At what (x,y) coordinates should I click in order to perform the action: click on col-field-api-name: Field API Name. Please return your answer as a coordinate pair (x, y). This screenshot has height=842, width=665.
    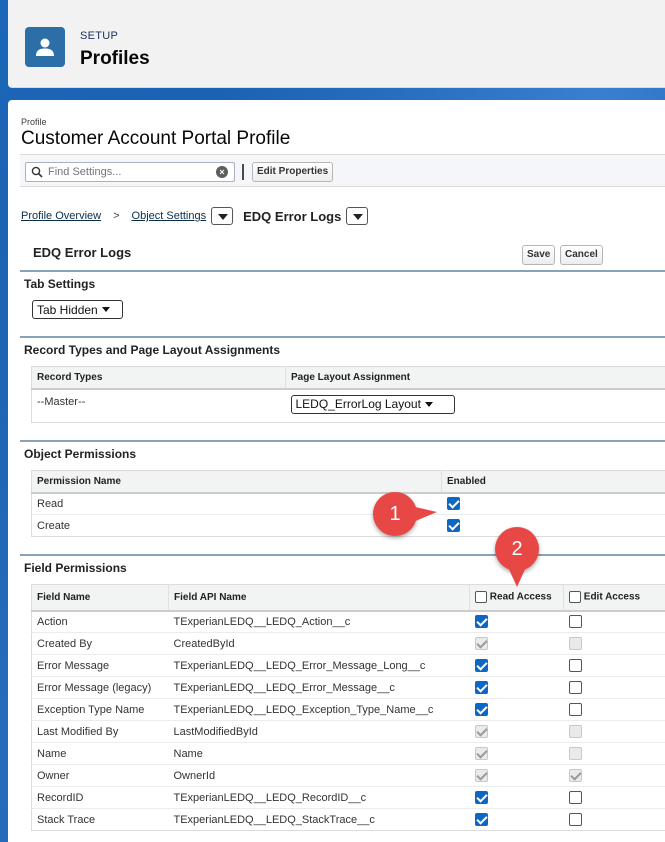
    Looking at the image, I should click on (319, 598).